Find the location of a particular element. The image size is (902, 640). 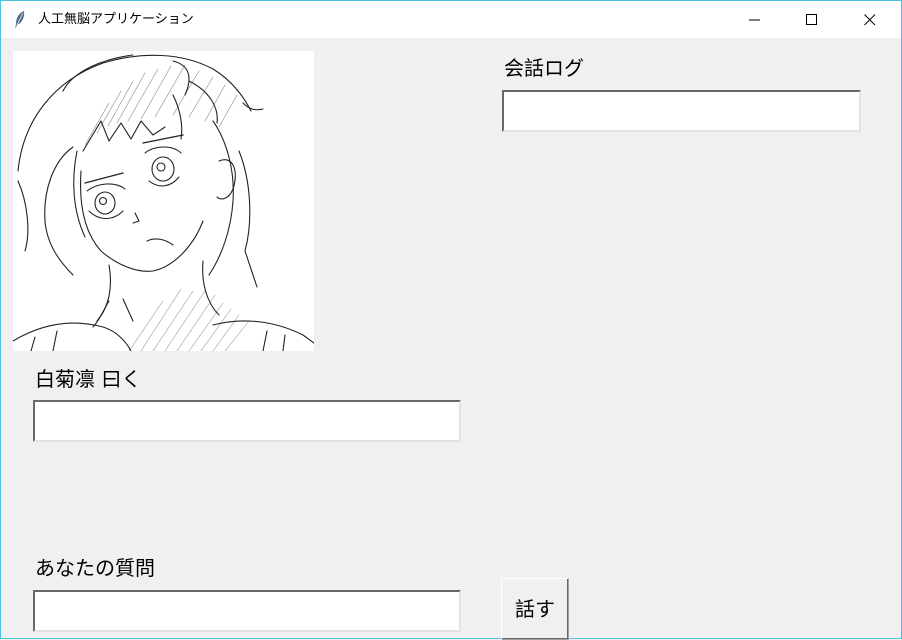

conversation-log-label: 会話ログ is located at coordinates (544, 68).